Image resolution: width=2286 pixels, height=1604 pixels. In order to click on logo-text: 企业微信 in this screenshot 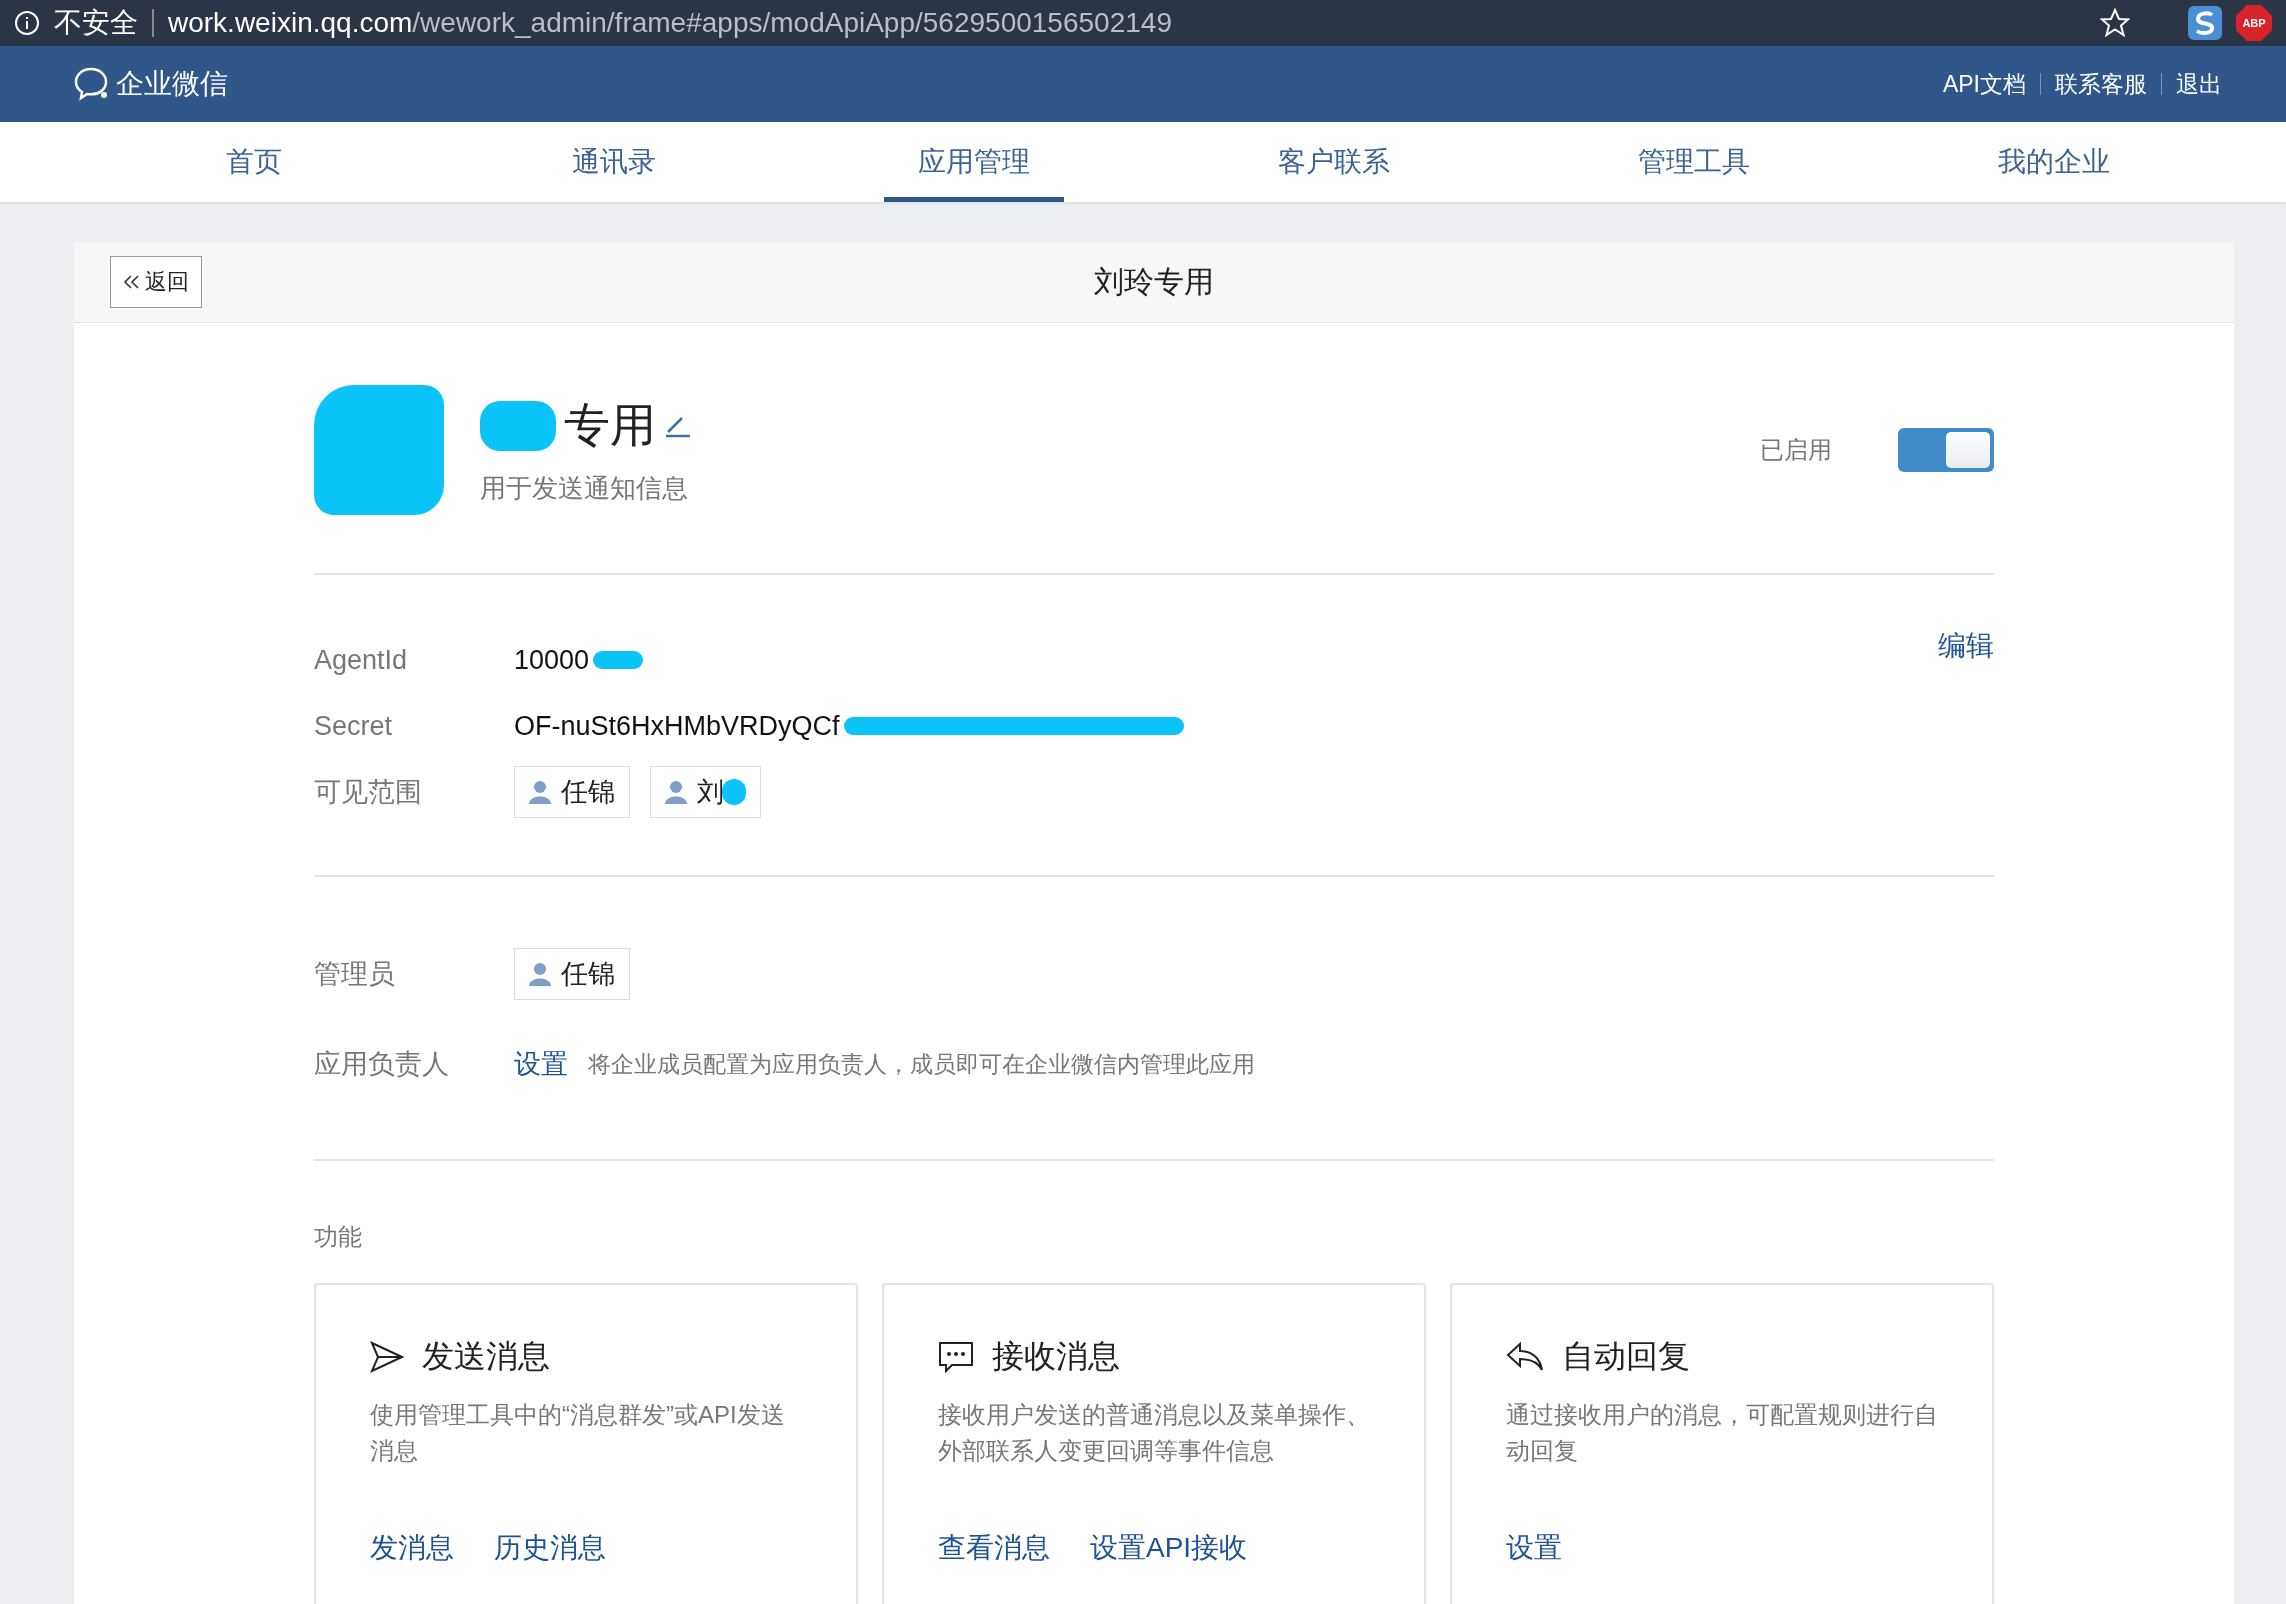, I will do `click(172, 84)`.